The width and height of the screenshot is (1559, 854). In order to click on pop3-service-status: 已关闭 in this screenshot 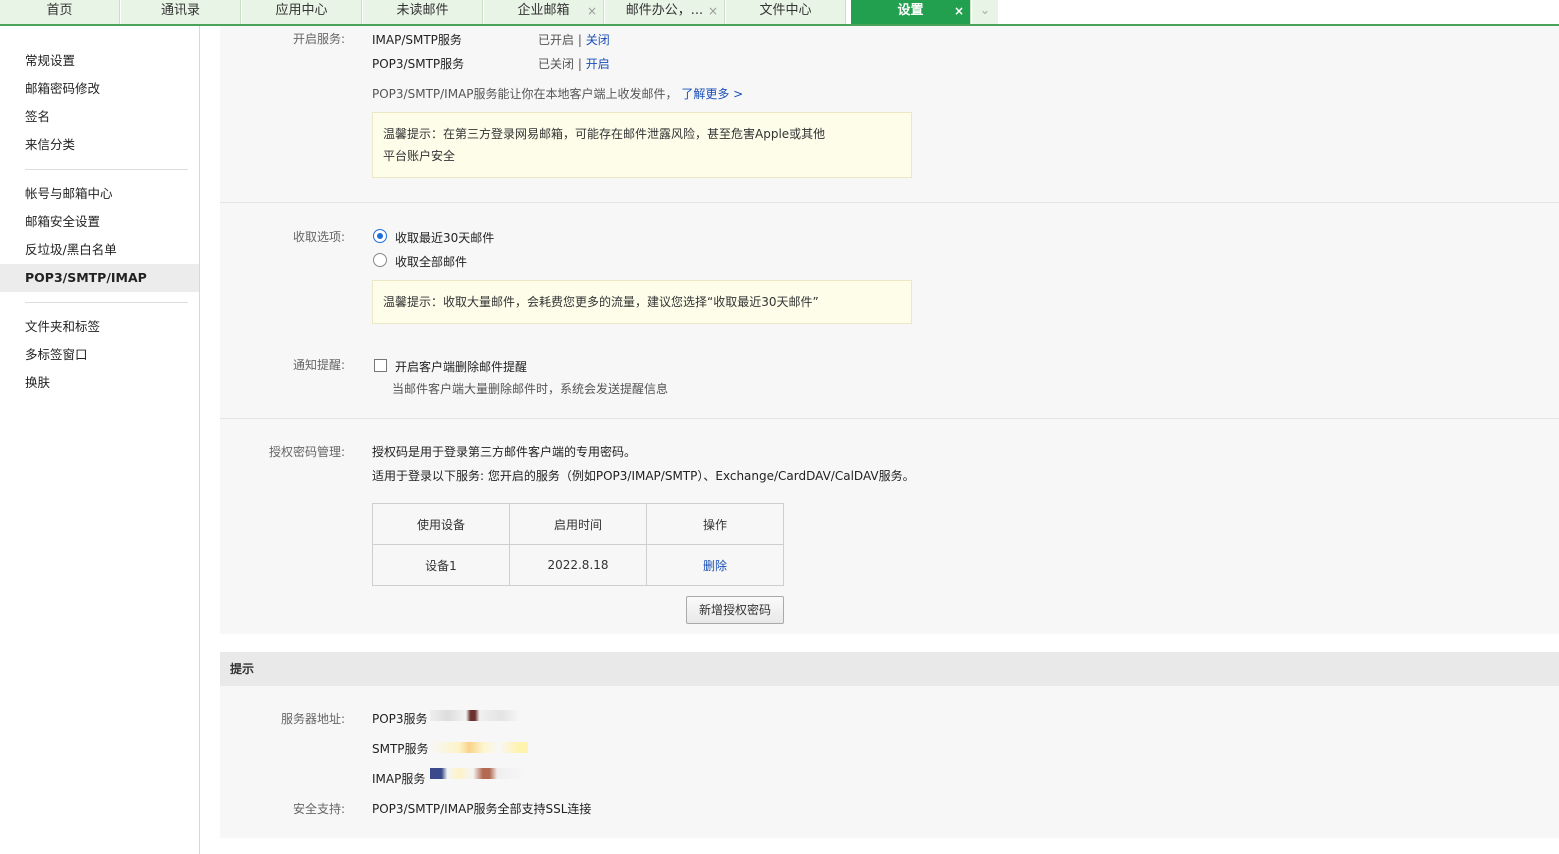, I will do `click(556, 64)`.